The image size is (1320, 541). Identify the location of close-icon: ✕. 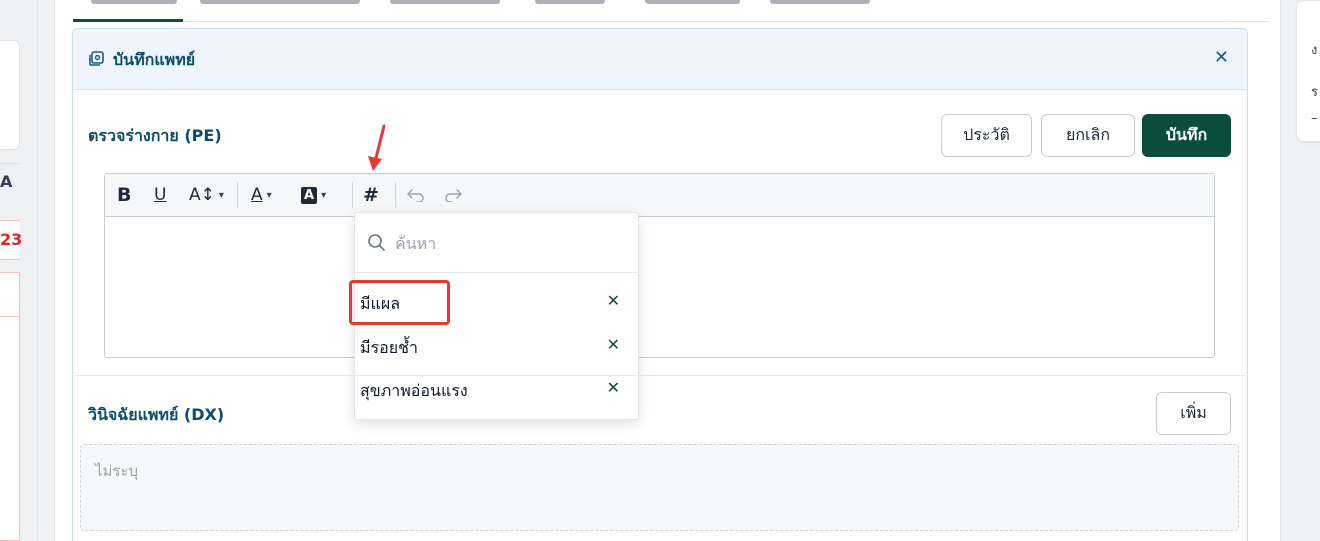
(1221, 58).